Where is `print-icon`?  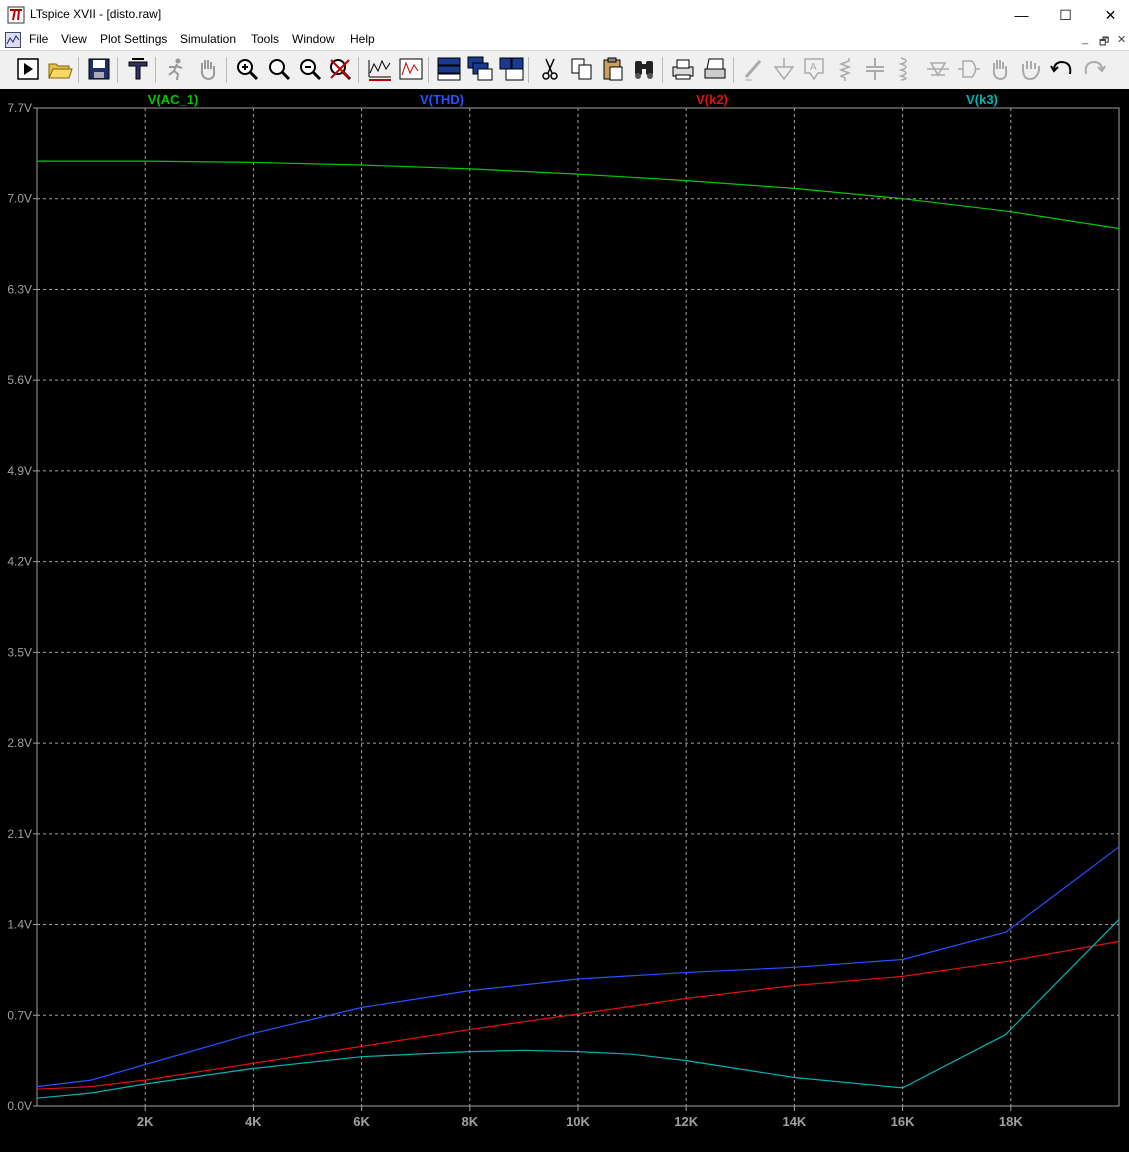 print-icon is located at coordinates (715, 68).